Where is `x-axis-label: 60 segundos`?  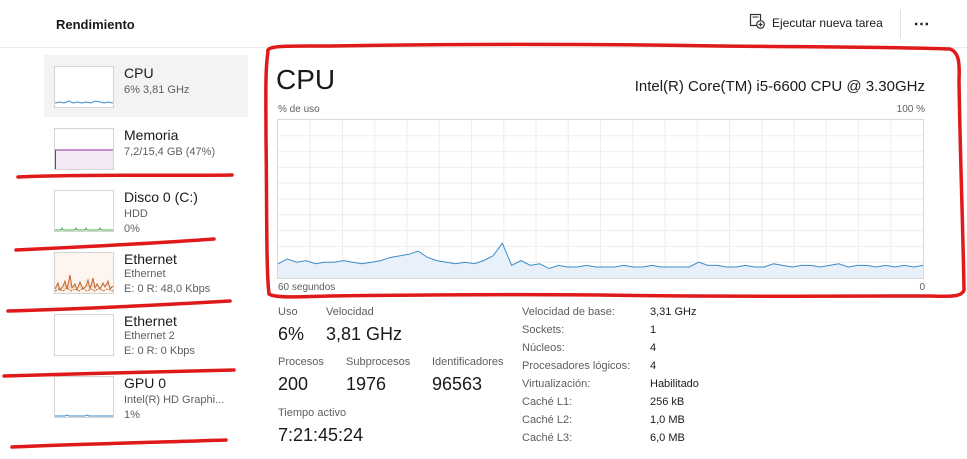 x-axis-label: 60 segundos is located at coordinates (307, 287).